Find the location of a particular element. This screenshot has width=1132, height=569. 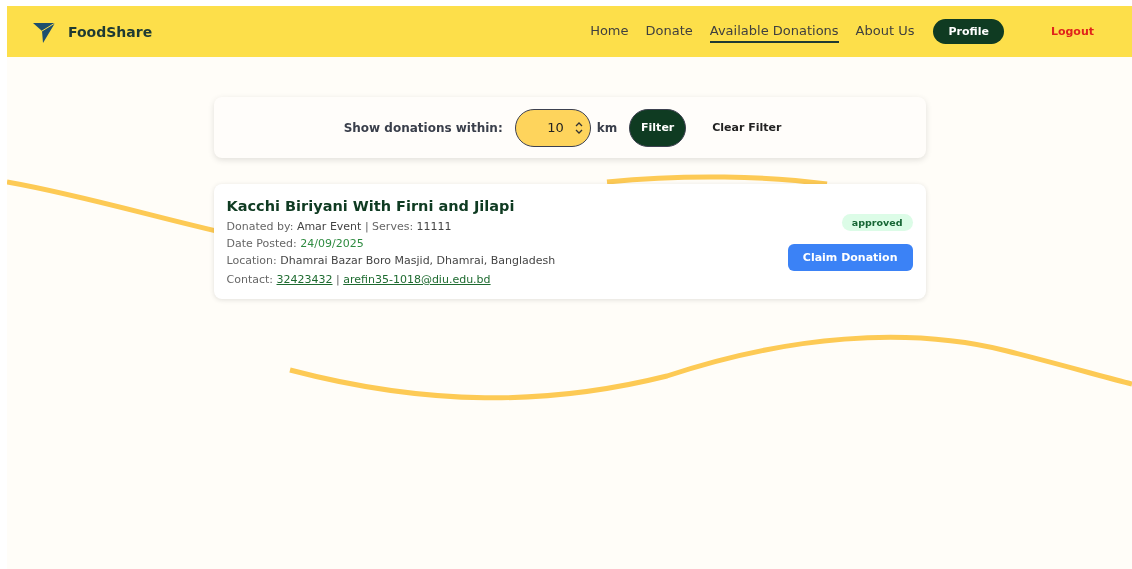

claim-donation-button: Claim Donation is located at coordinates (850, 257).